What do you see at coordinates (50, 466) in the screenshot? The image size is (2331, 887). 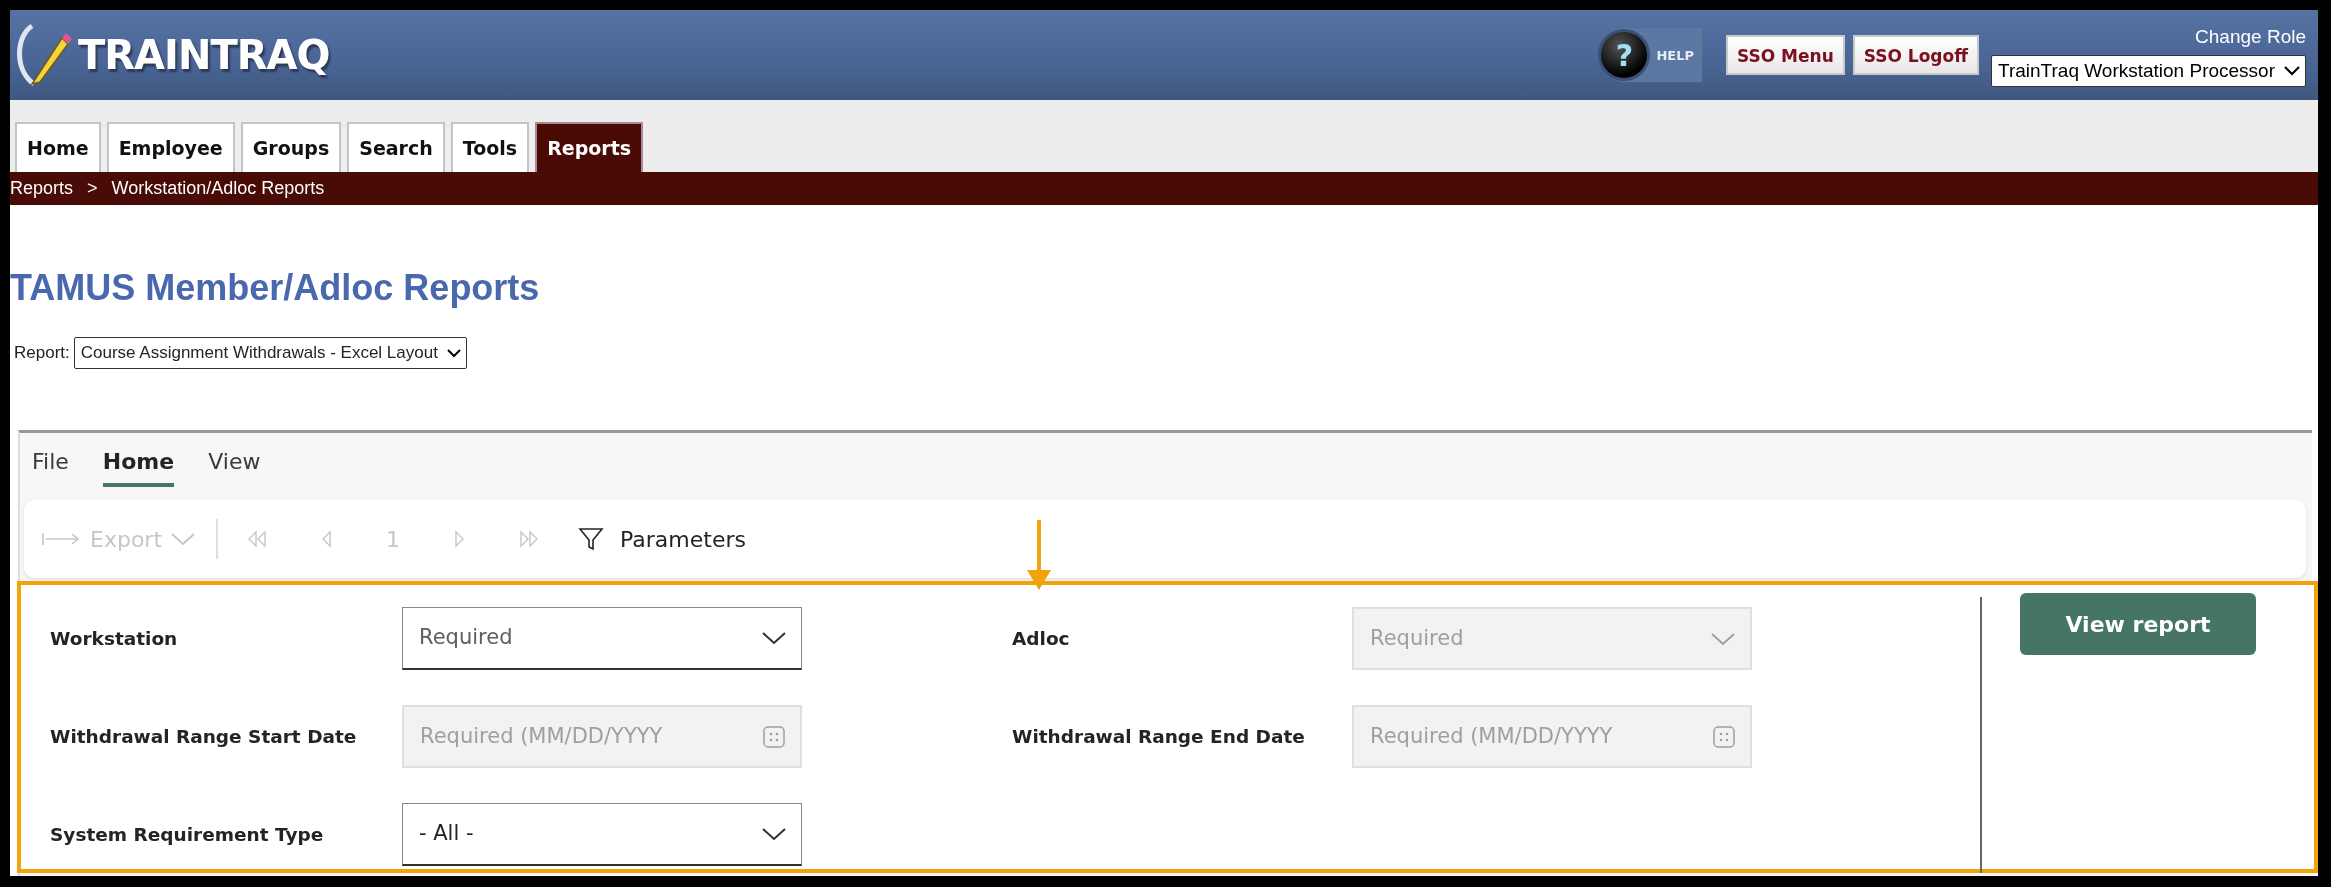 I see `menu-tab: File` at bounding box center [50, 466].